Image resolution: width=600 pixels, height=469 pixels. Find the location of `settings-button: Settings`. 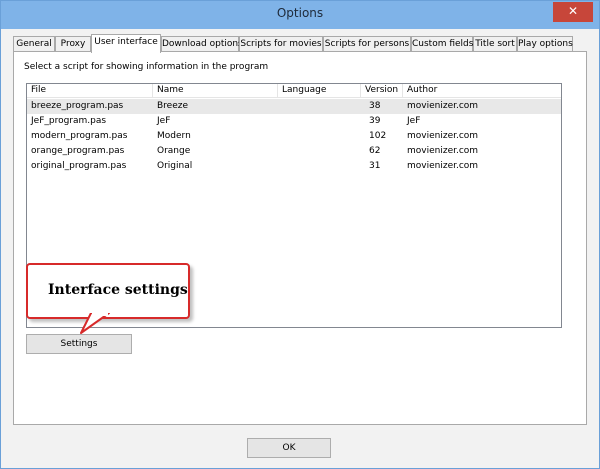

settings-button: Settings is located at coordinates (79, 344).